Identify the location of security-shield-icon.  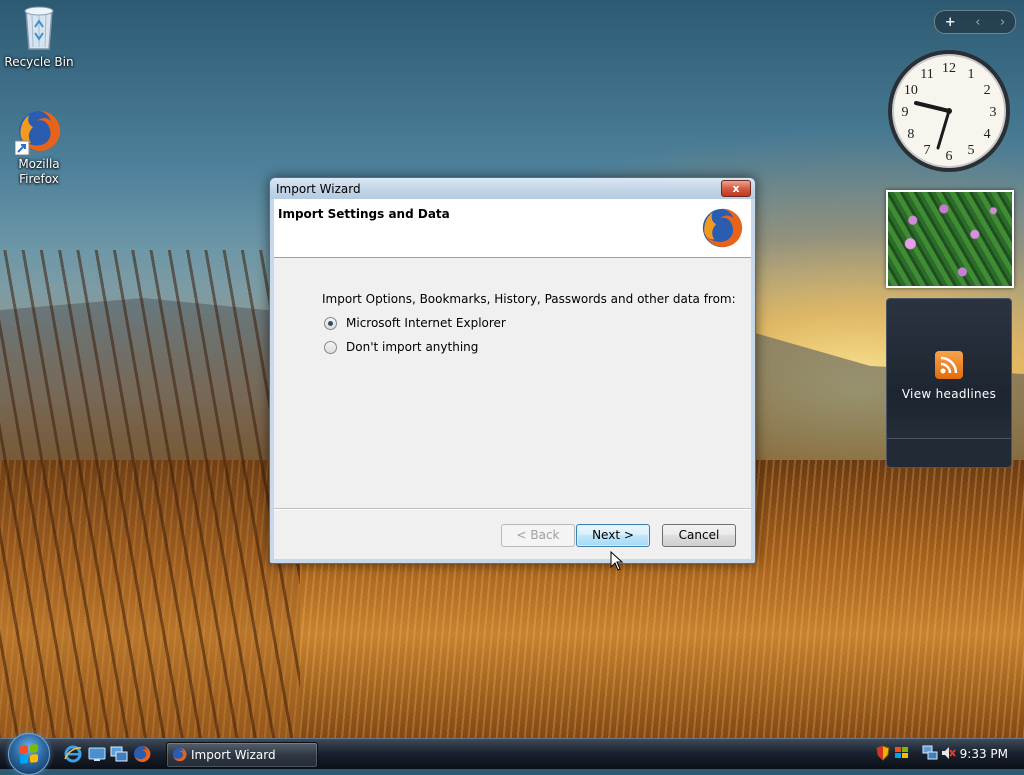
(883, 753).